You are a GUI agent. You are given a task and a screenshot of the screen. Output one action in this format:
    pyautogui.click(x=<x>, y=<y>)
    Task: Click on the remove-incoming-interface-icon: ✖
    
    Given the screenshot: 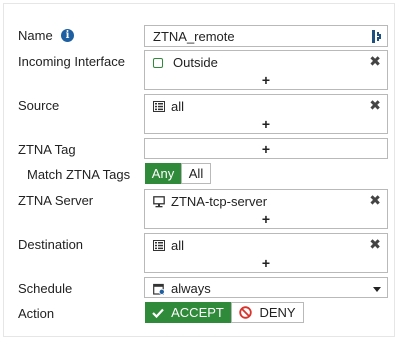 What is the action you would take?
    pyautogui.click(x=375, y=61)
    